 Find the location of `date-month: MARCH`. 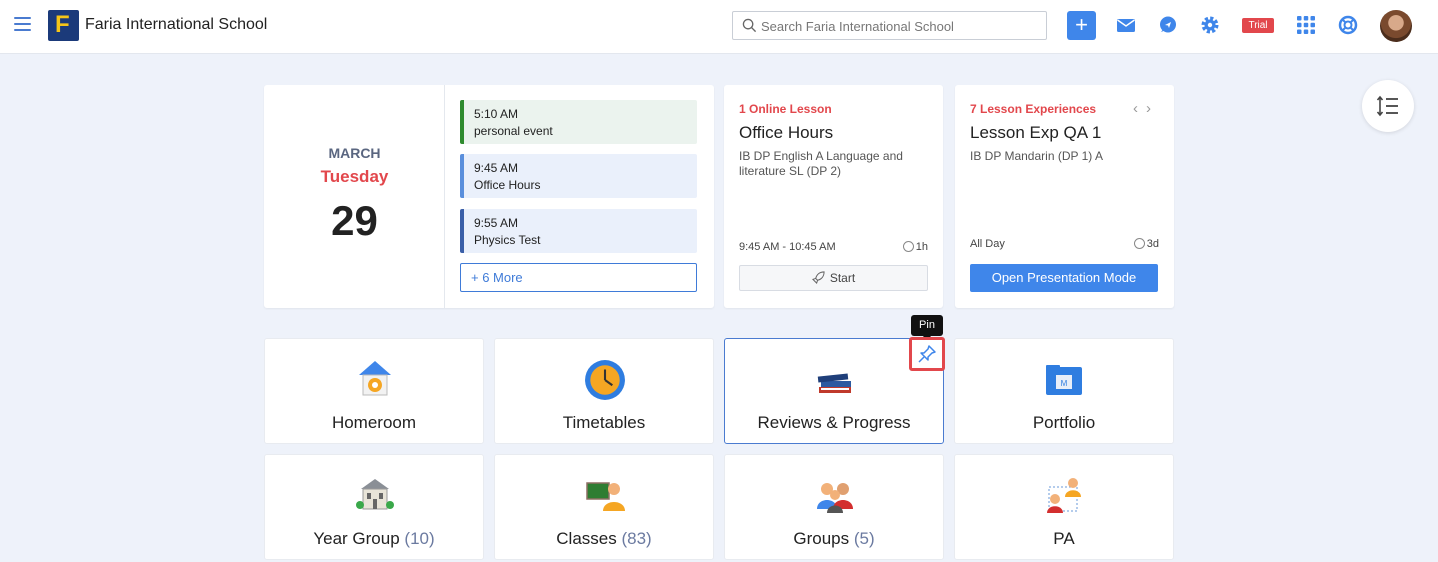

date-month: MARCH is located at coordinates (354, 153).